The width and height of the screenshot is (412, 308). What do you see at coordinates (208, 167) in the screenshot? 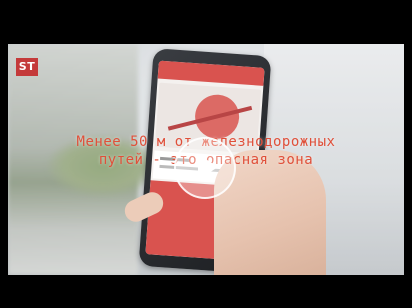
I see `play-icon` at bounding box center [208, 167].